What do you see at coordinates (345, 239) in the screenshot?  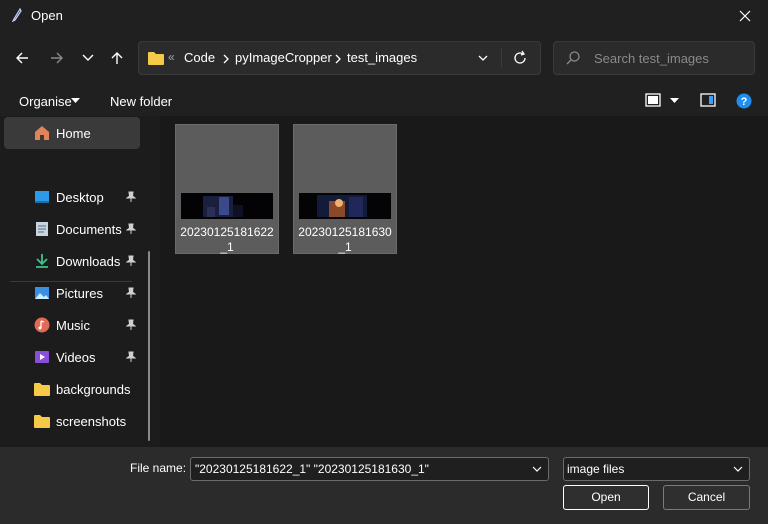 I see `file-name: 20230125181630_1` at bounding box center [345, 239].